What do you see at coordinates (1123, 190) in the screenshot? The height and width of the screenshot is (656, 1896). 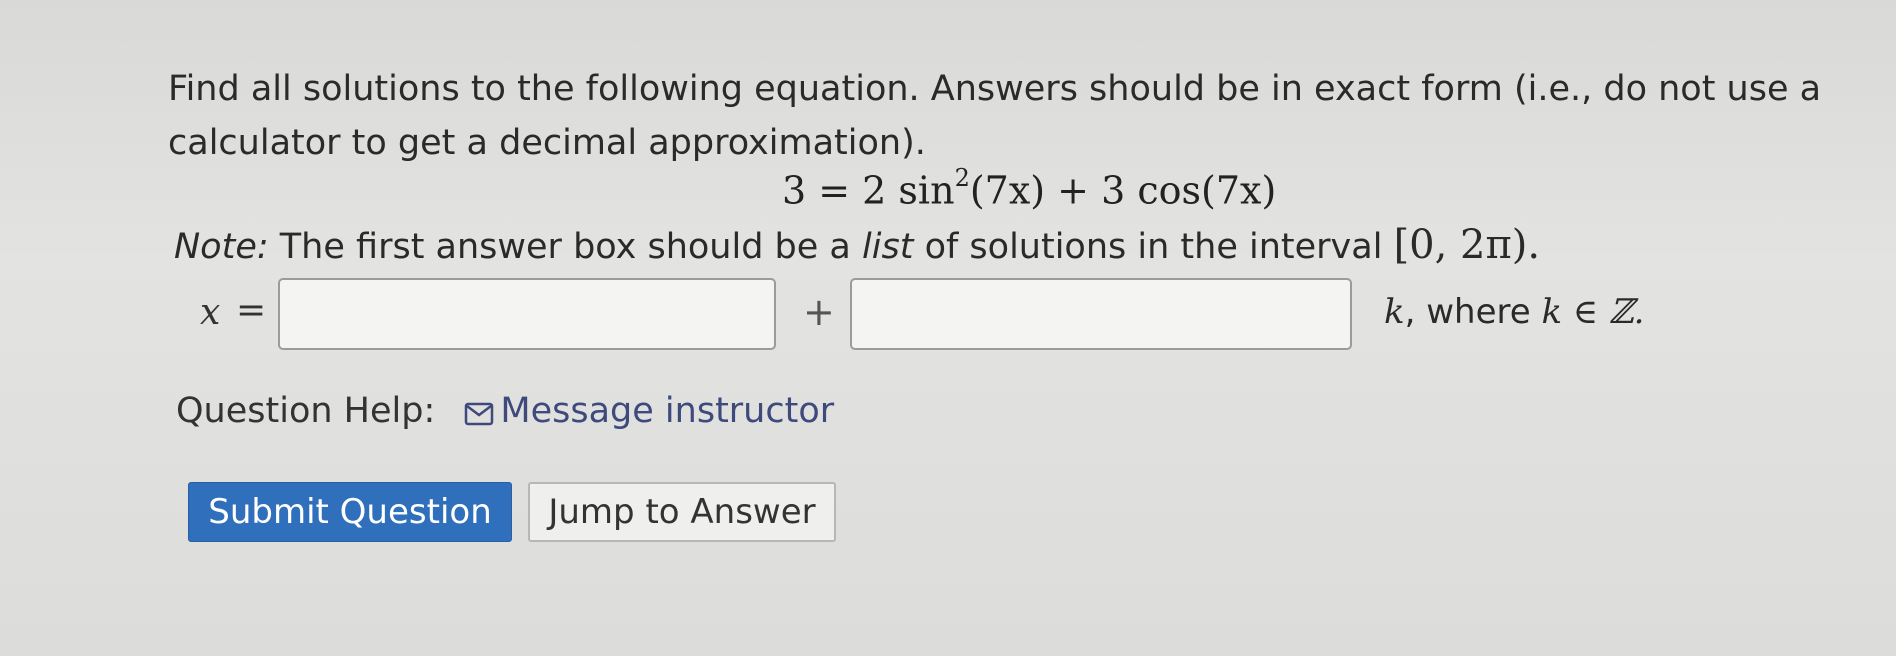 I see `equation-rhs: (7x) + 3 cos(7x)` at bounding box center [1123, 190].